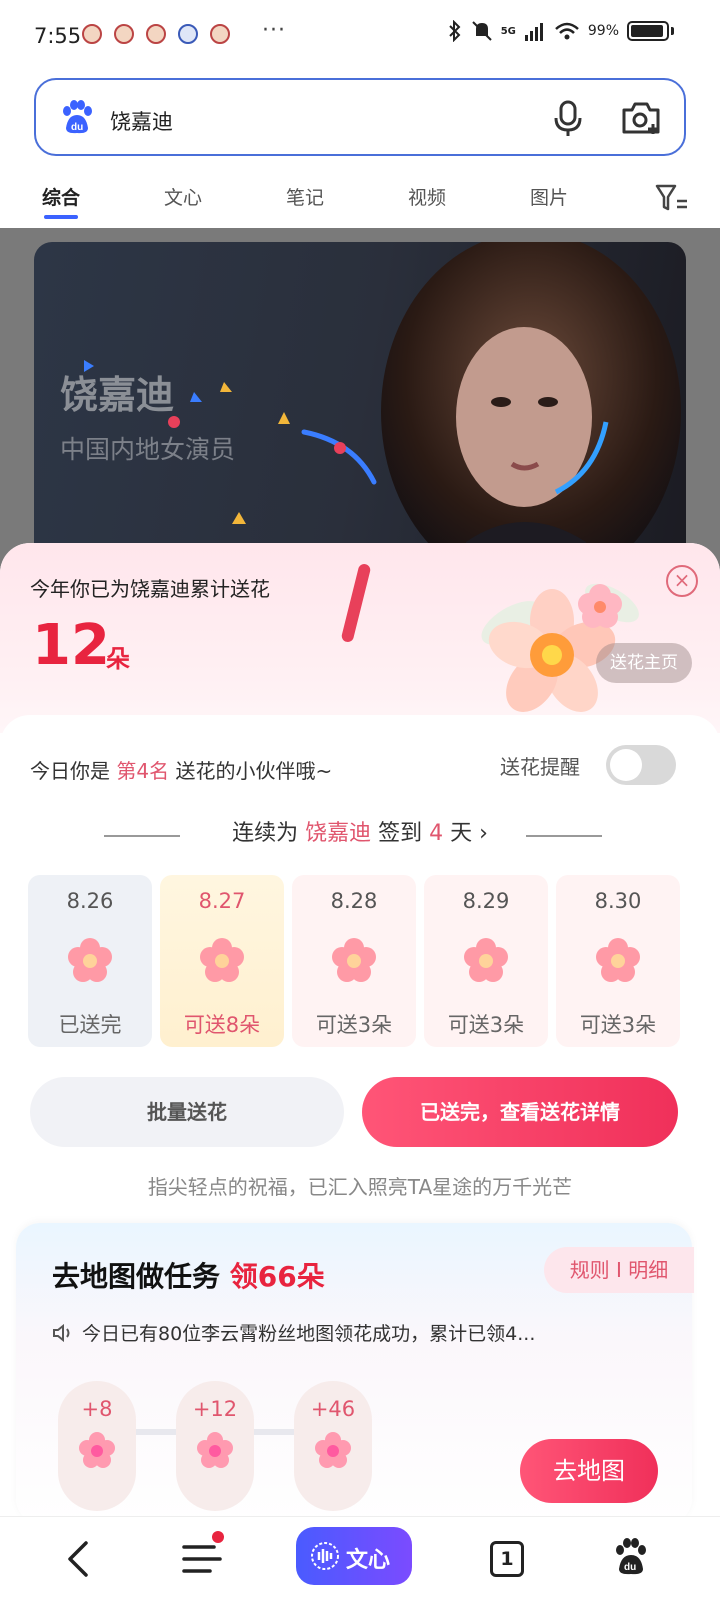 The width and height of the screenshot is (720, 1600). Describe the element at coordinates (619, 1270) in the screenshot. I see `rules-details-button: 规则 I 明细` at that location.